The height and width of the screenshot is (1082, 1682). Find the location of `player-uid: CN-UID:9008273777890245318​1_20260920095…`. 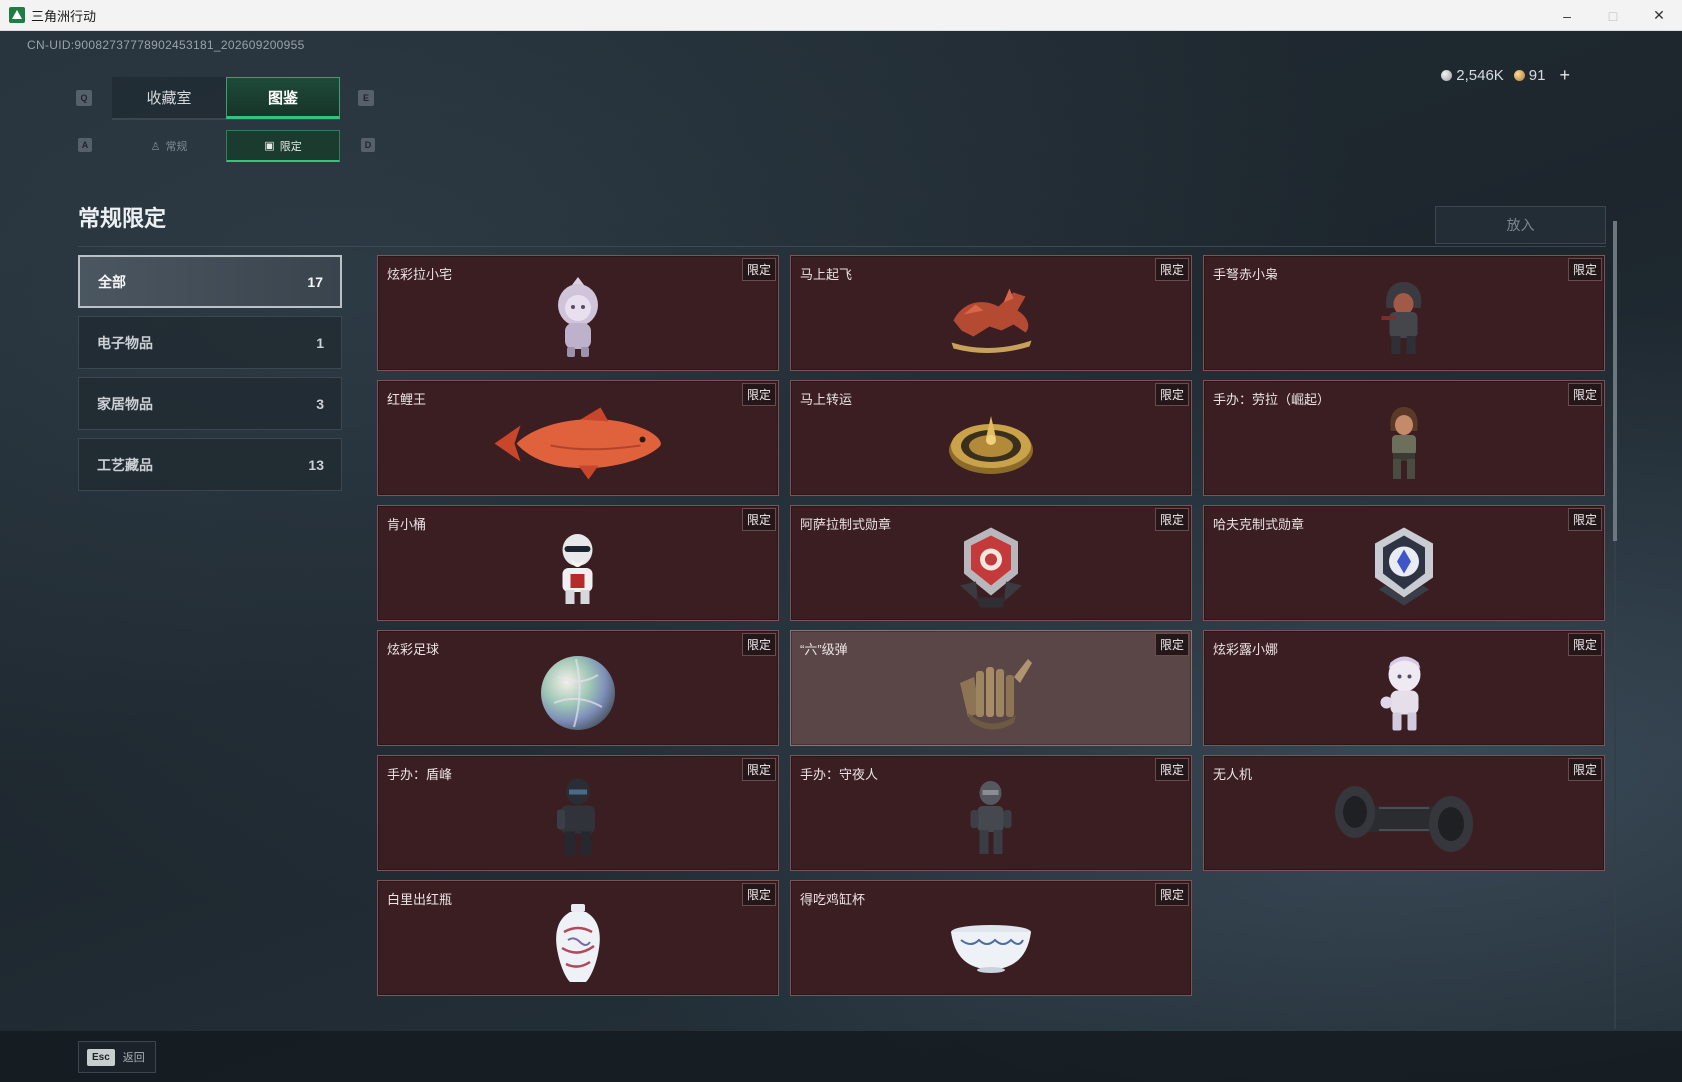

player-uid: CN-UID:9008273777890245318​1_20260920095… is located at coordinates (166, 45).